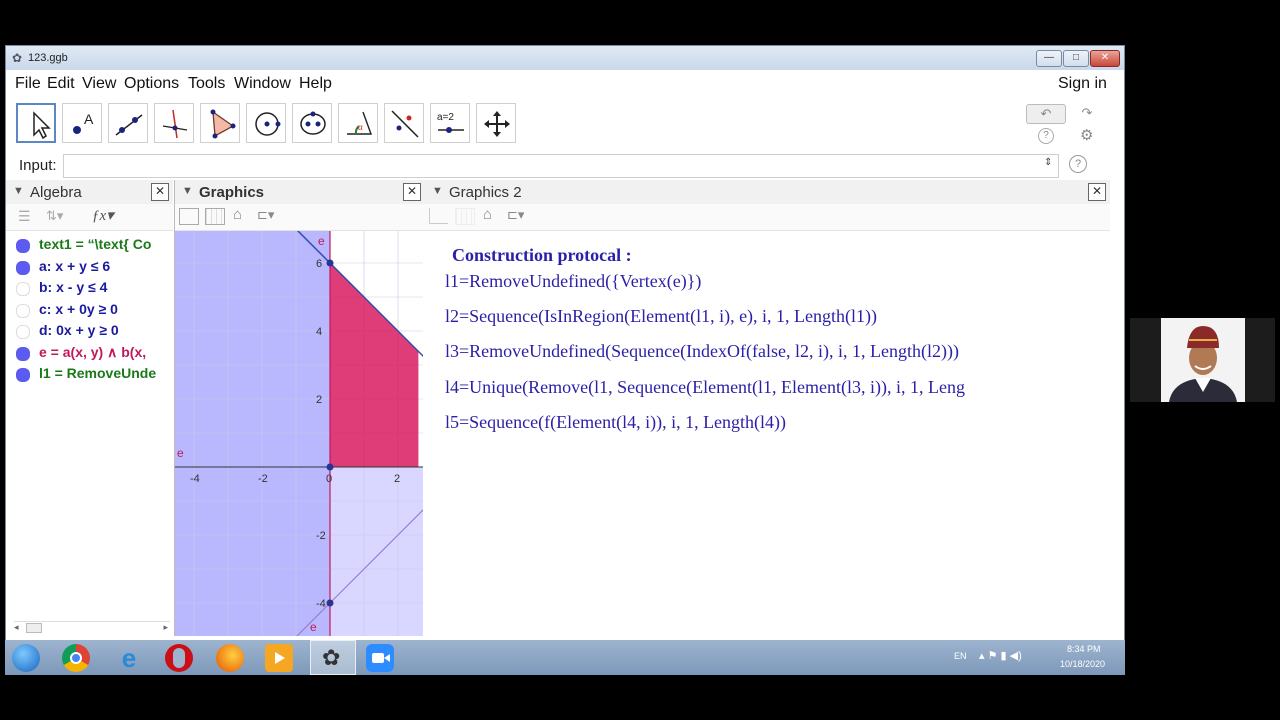 The image size is (1280, 720). What do you see at coordinates (279, 658) in the screenshot?
I see `media-player-icon` at bounding box center [279, 658].